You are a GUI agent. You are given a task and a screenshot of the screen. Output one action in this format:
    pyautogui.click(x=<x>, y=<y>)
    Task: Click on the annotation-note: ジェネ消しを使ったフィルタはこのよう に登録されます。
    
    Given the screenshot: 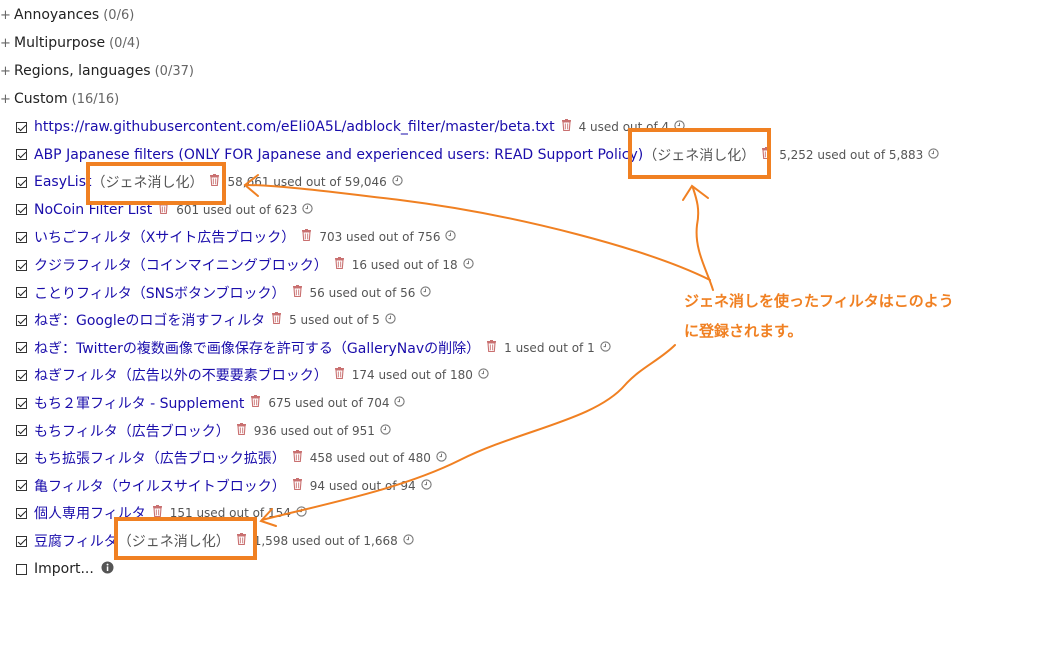 What is the action you would take?
    pyautogui.click(x=834, y=316)
    